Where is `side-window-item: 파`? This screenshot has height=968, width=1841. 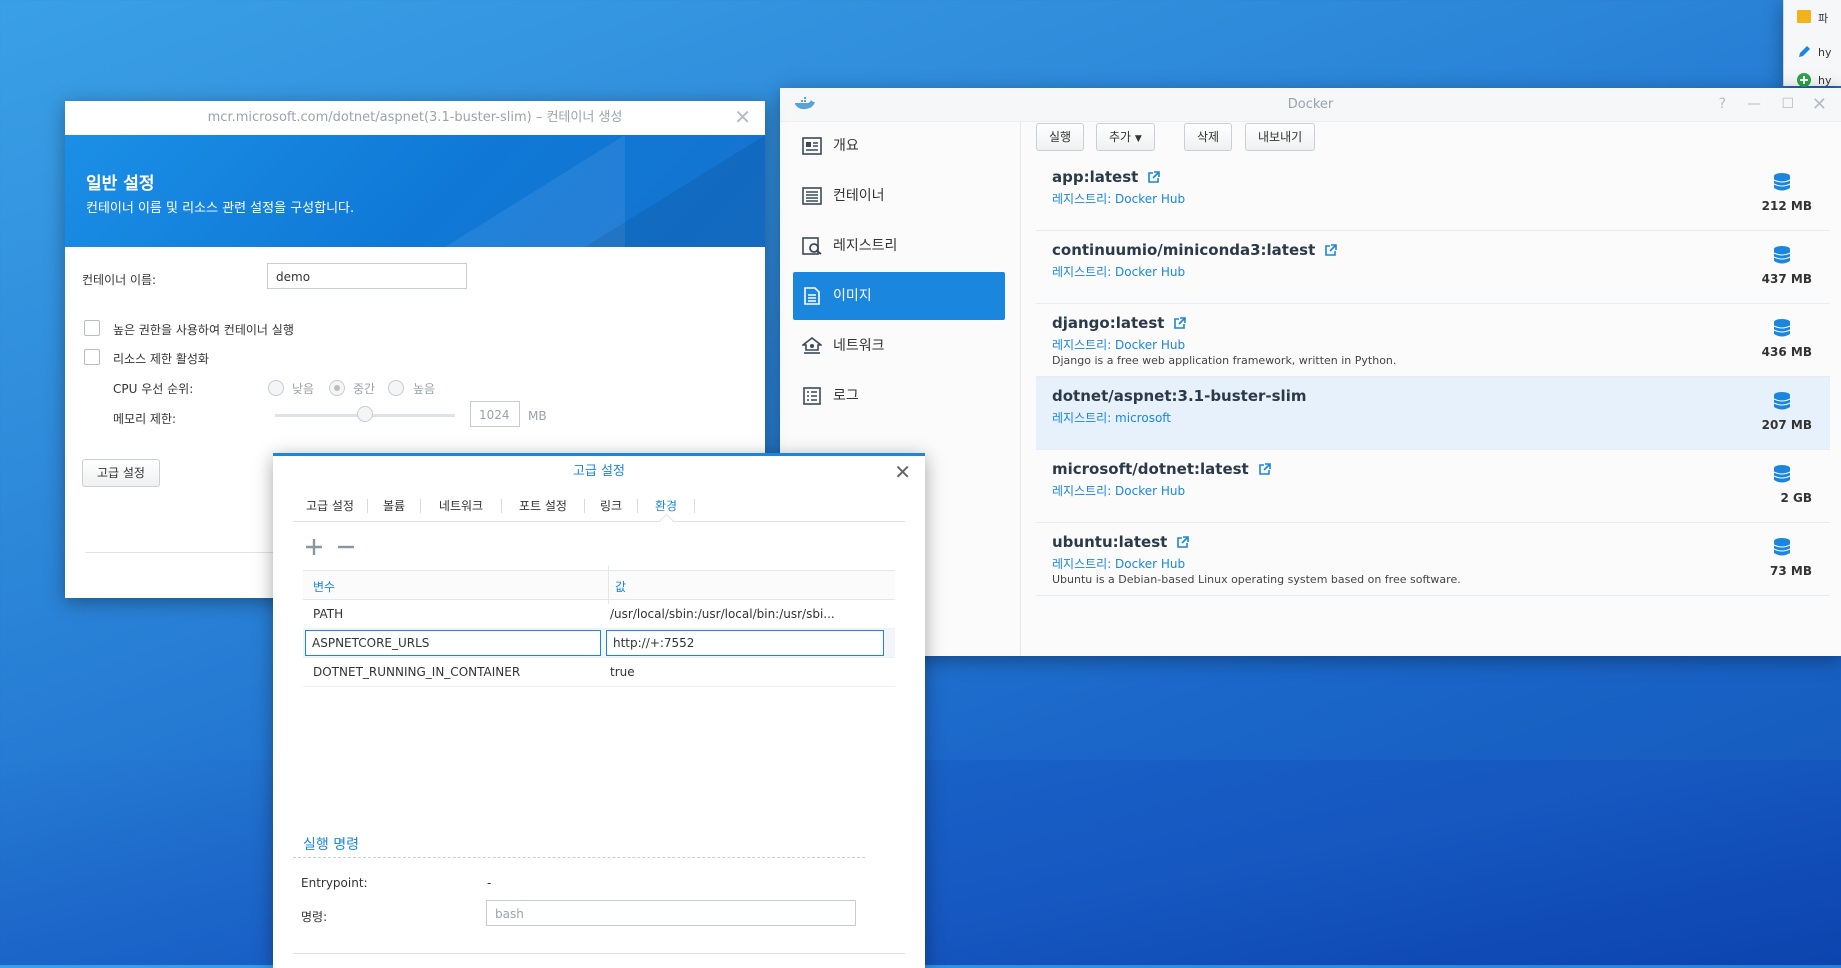 side-window-item: 파 is located at coordinates (1823, 18).